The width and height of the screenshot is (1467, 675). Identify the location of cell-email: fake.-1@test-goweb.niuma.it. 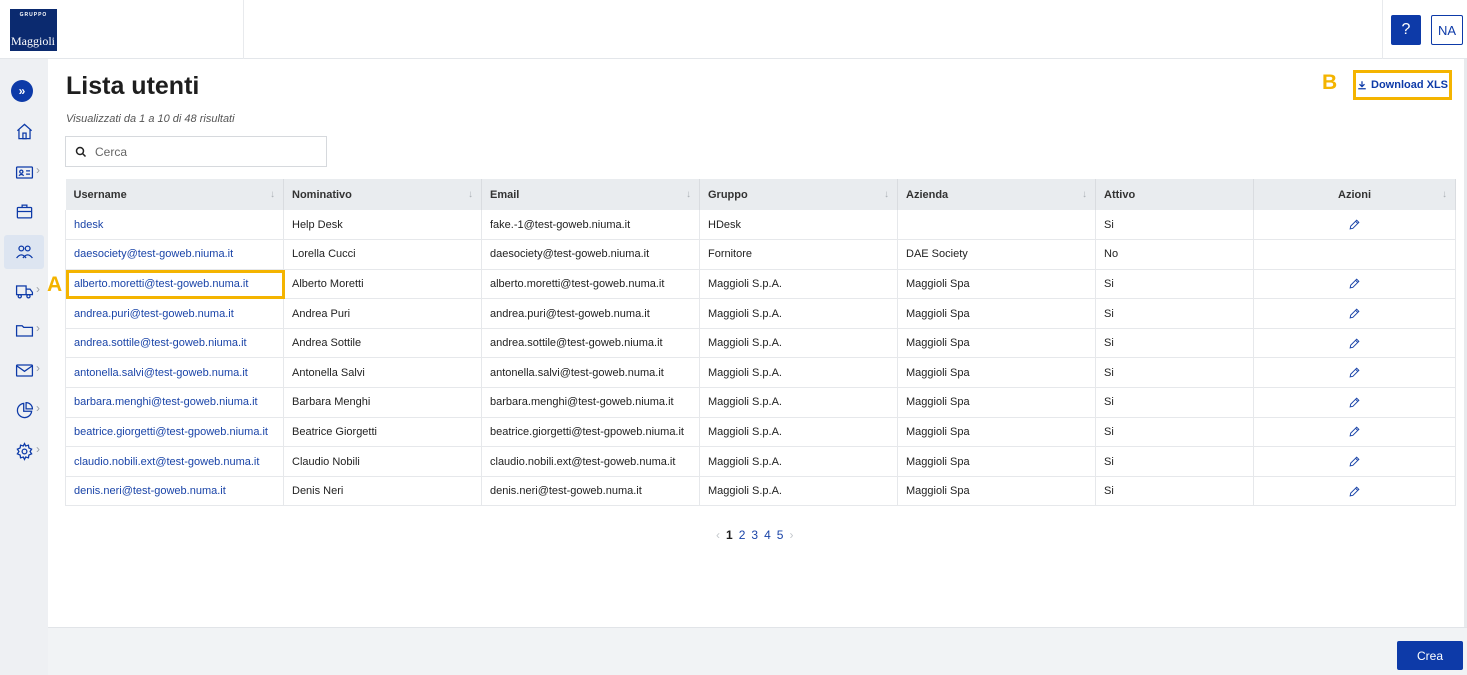
(590, 225).